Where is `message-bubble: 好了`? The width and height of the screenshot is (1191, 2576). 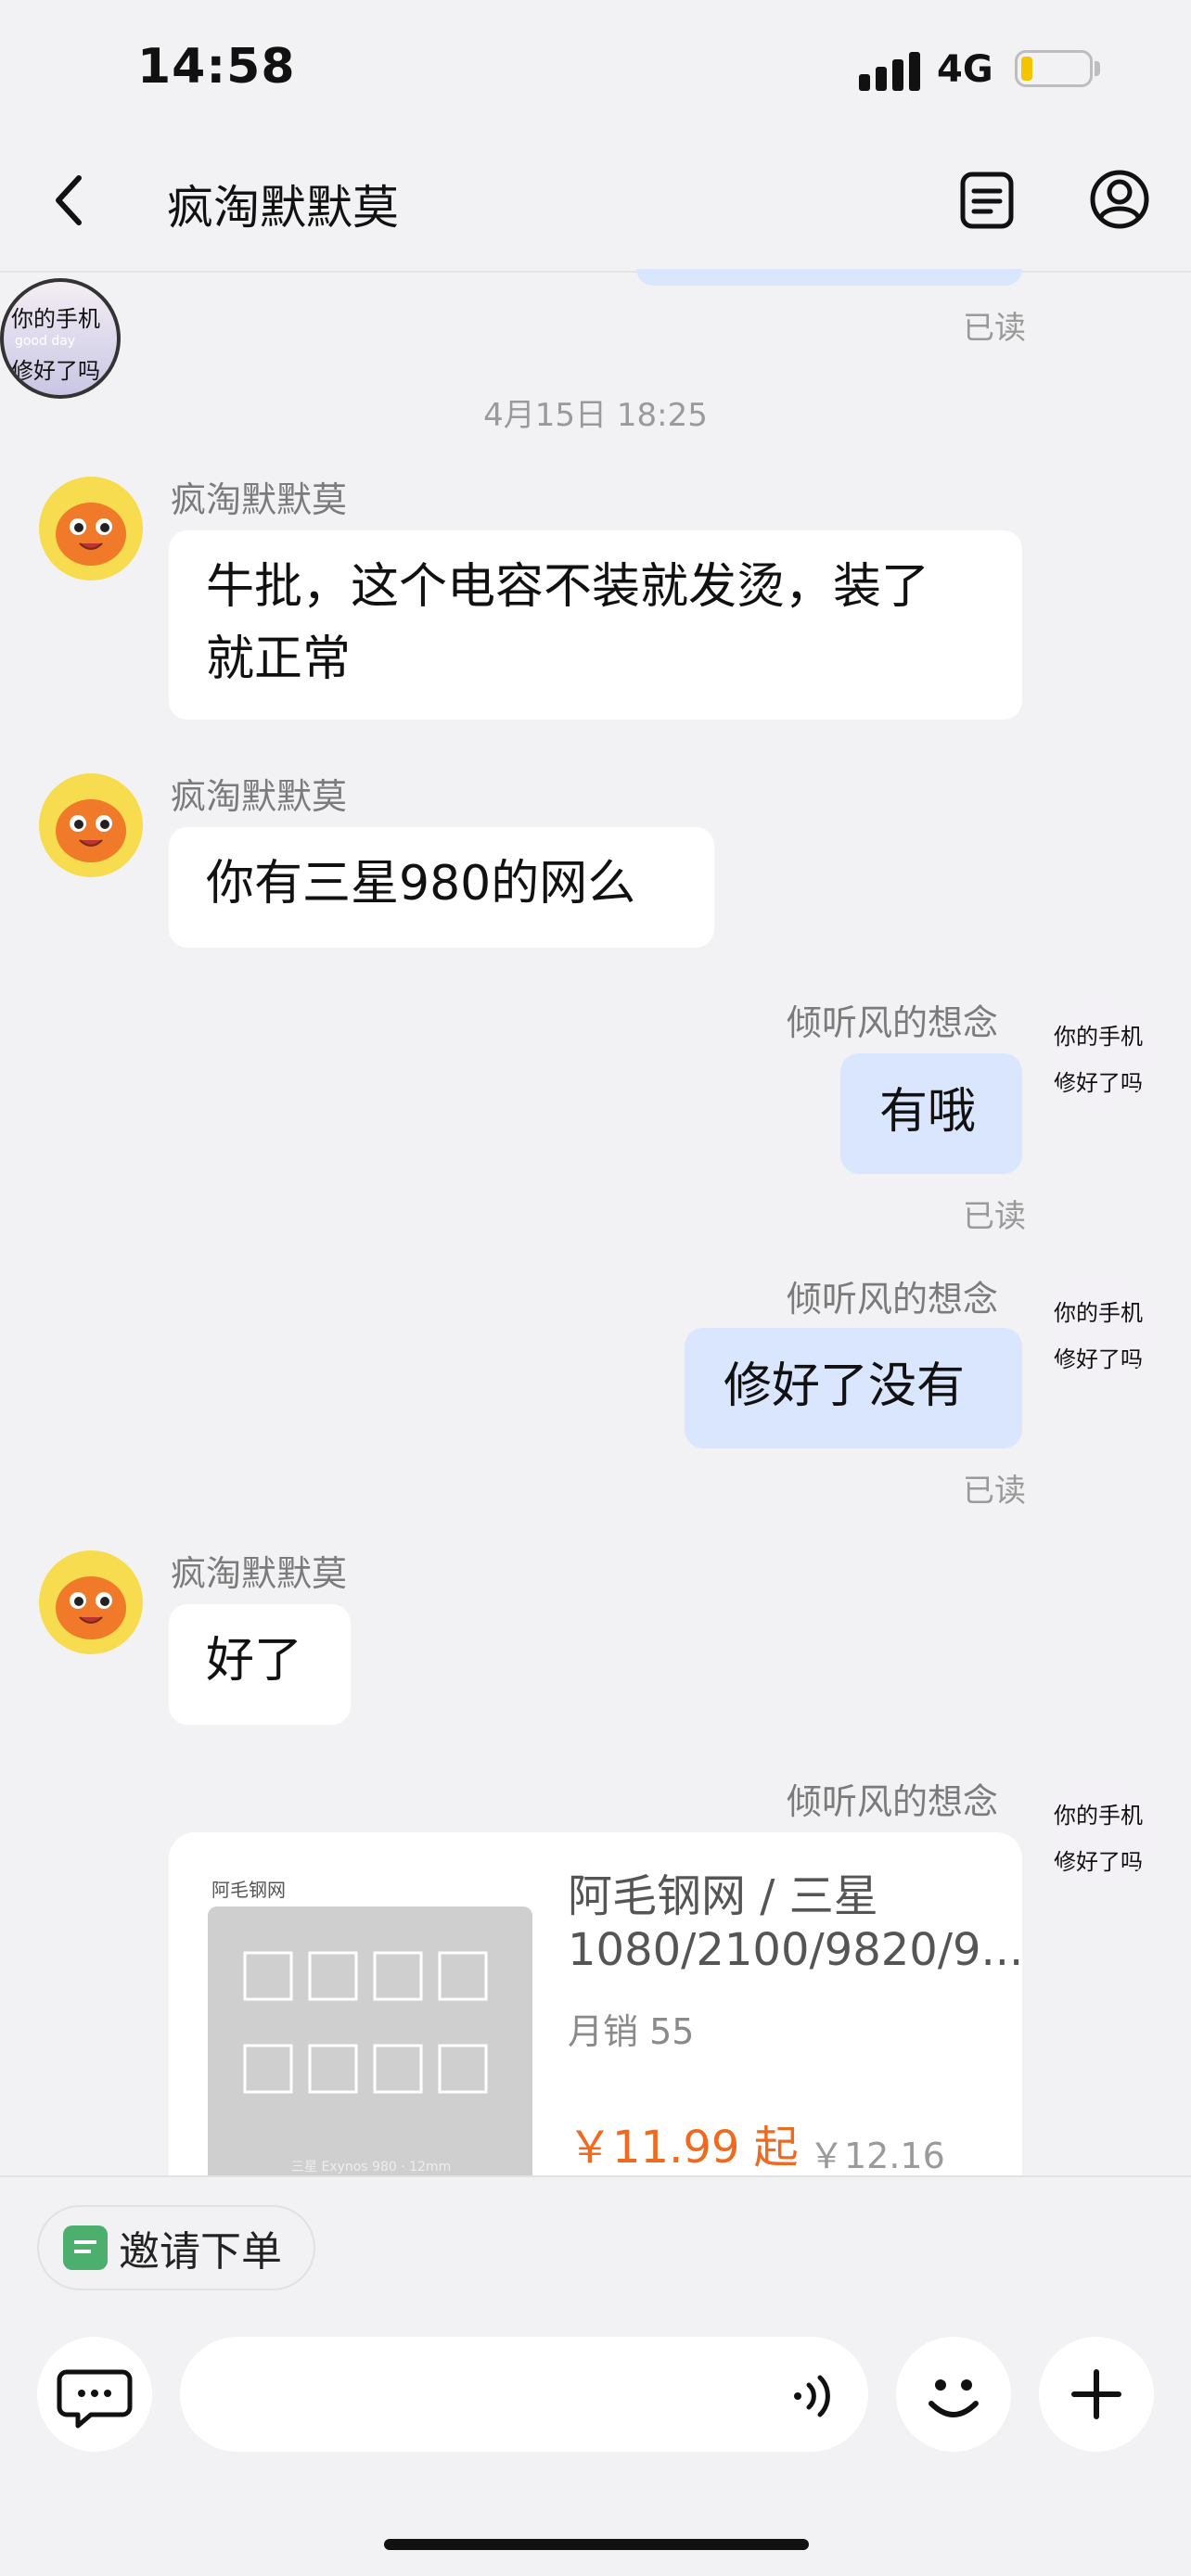
message-bubble: 好了 is located at coordinates (260, 1665).